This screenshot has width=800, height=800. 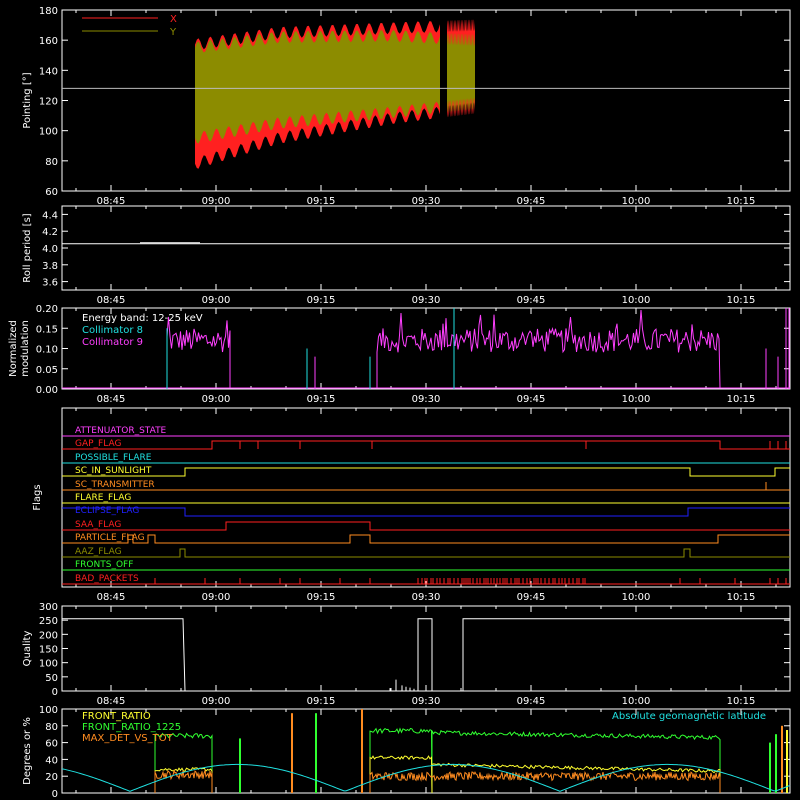 What do you see at coordinates (98, 525) in the screenshot?
I see `flag-label-saa-flag: SAA_FLAG` at bounding box center [98, 525].